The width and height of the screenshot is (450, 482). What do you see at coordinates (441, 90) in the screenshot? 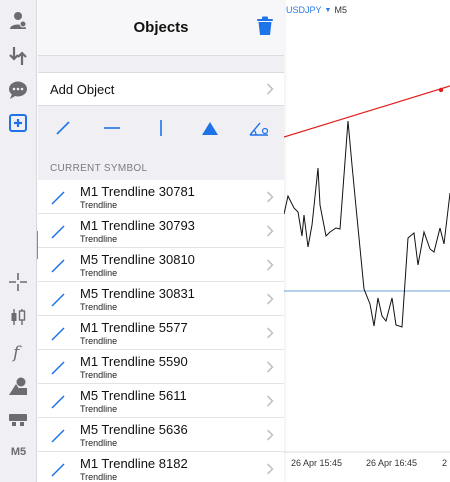
I see `trendline-anchor-point` at bounding box center [441, 90].